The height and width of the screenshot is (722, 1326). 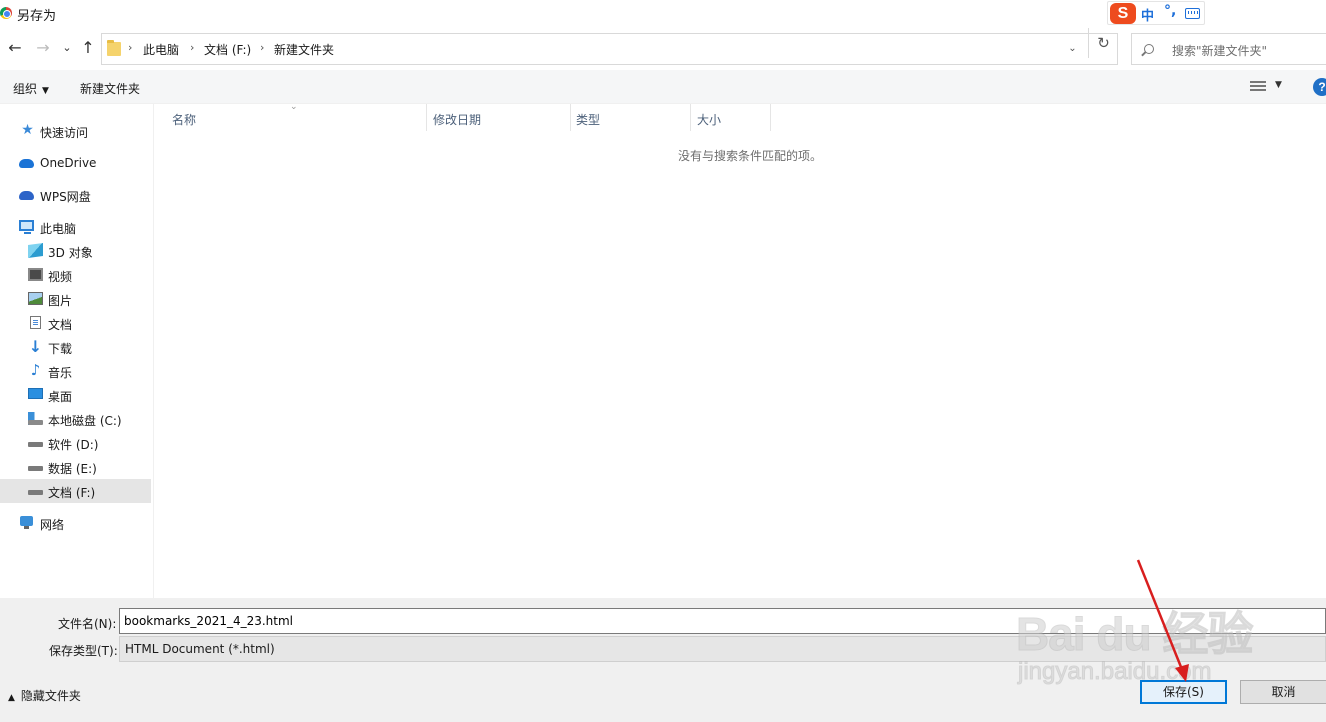 What do you see at coordinates (75, 523) in the screenshot?
I see `sidebar-item-network: 网络` at bounding box center [75, 523].